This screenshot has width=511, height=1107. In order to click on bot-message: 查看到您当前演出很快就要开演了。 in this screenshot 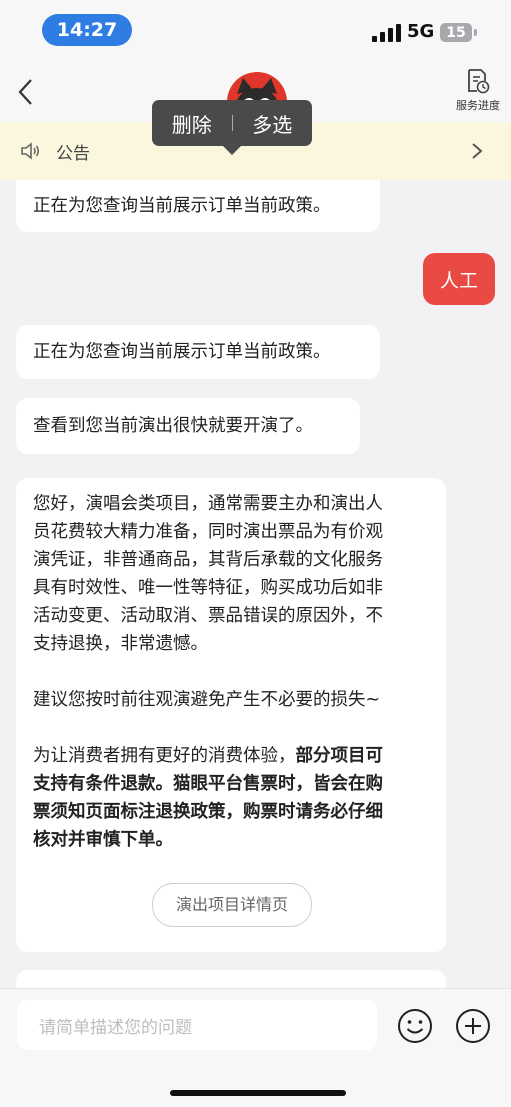, I will do `click(188, 426)`.